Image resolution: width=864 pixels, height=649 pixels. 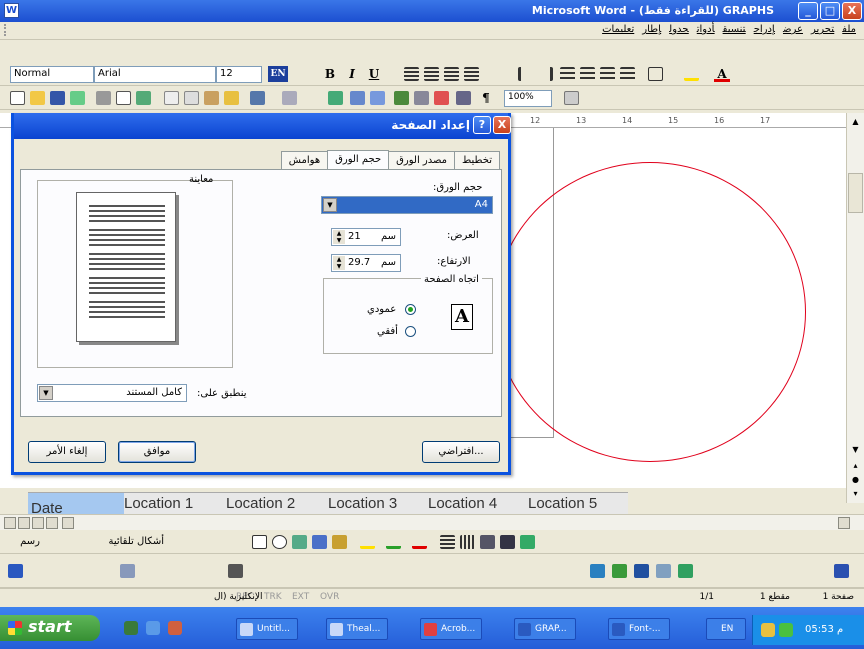 I want to click on line-style-icon, so click(x=447, y=542).